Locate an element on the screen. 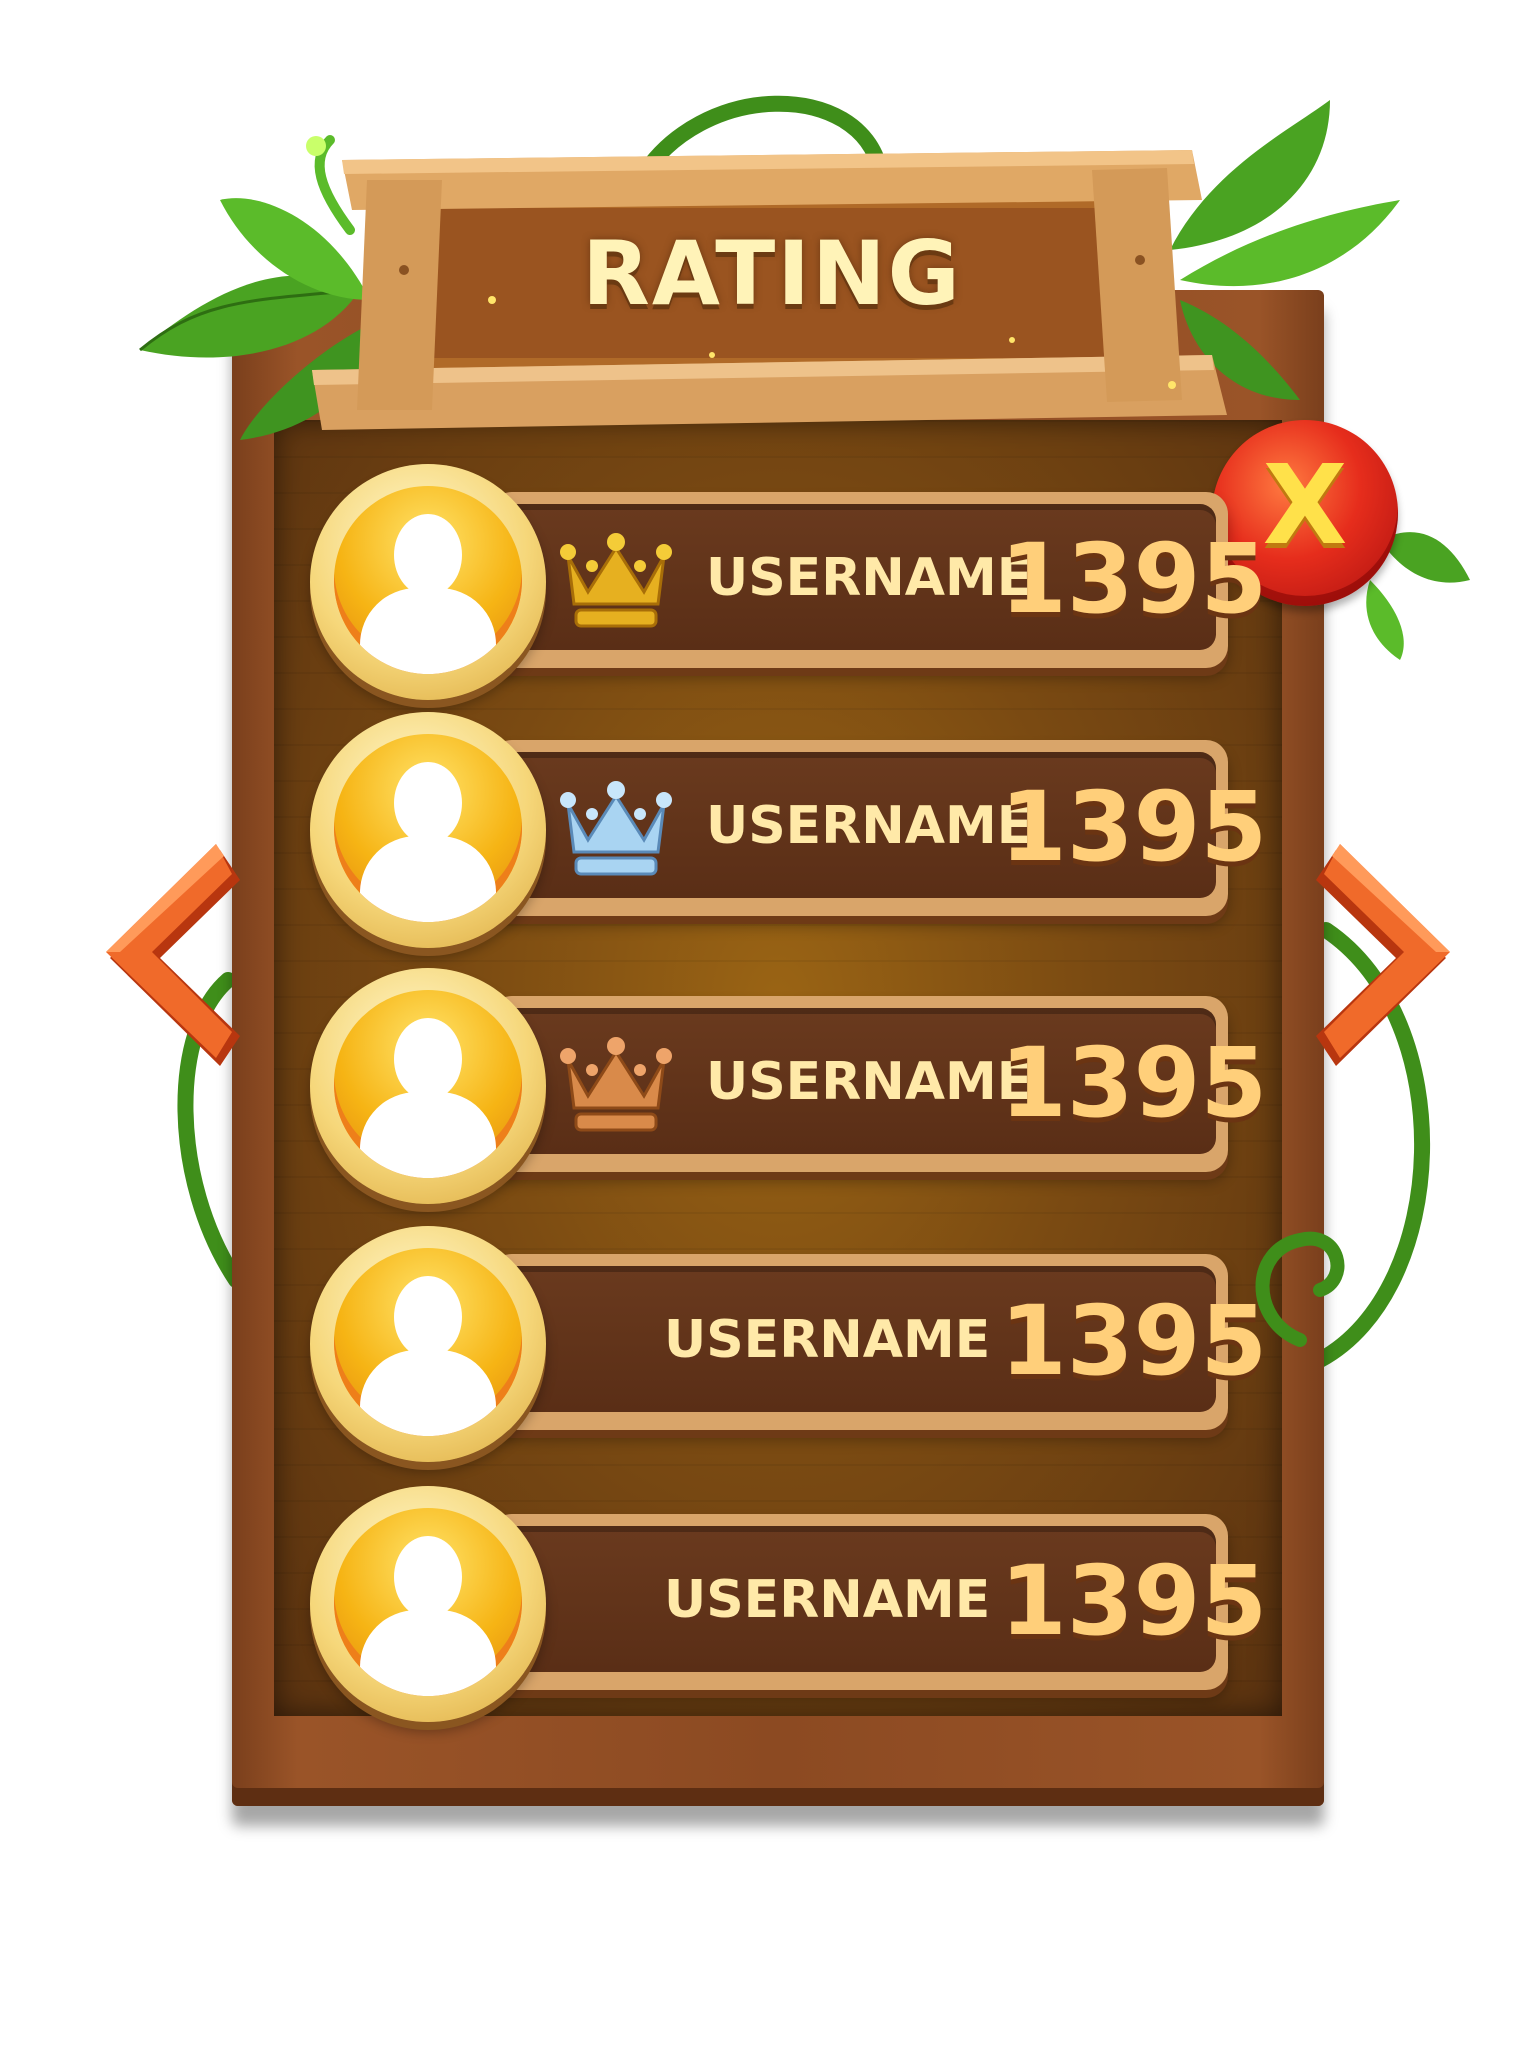 The image size is (1536, 2048). gold-crown-icon is located at coordinates (616, 580).